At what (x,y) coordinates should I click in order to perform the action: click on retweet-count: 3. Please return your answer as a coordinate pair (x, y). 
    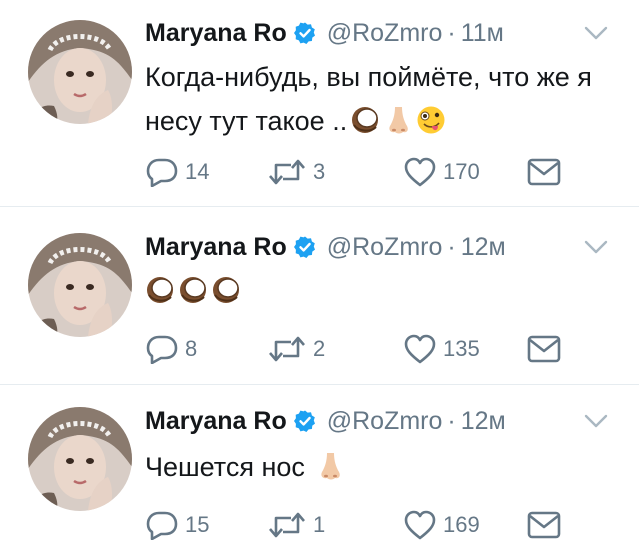
    Looking at the image, I should click on (319, 171).